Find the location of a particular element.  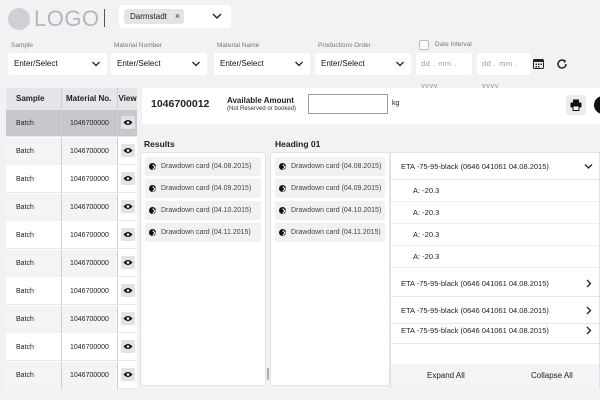

column-resize-handle is located at coordinates (268, 374).